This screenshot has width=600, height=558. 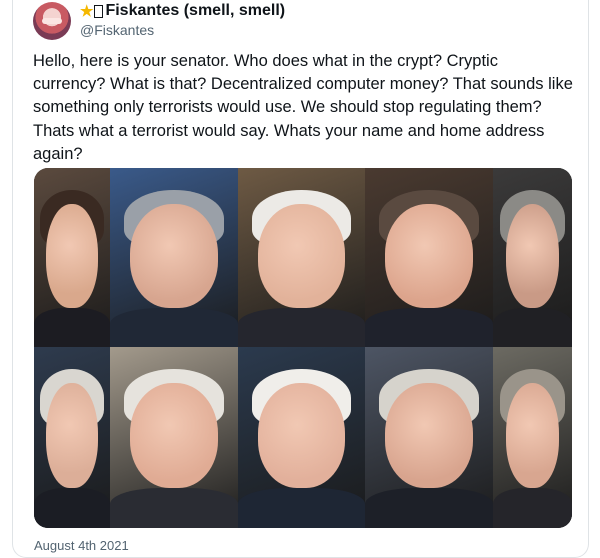 I want to click on display-name-row: ★ Fiskantes (smell, smell), so click(x=182, y=11).